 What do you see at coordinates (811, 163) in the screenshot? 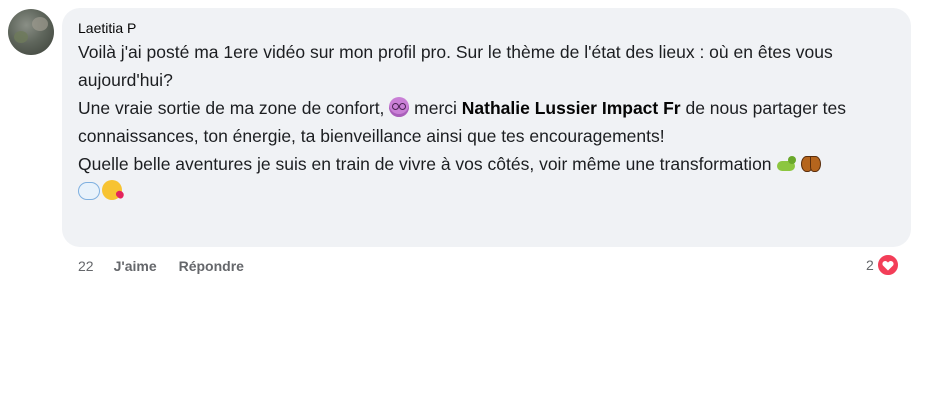
I see `butterfly-emoji` at bounding box center [811, 163].